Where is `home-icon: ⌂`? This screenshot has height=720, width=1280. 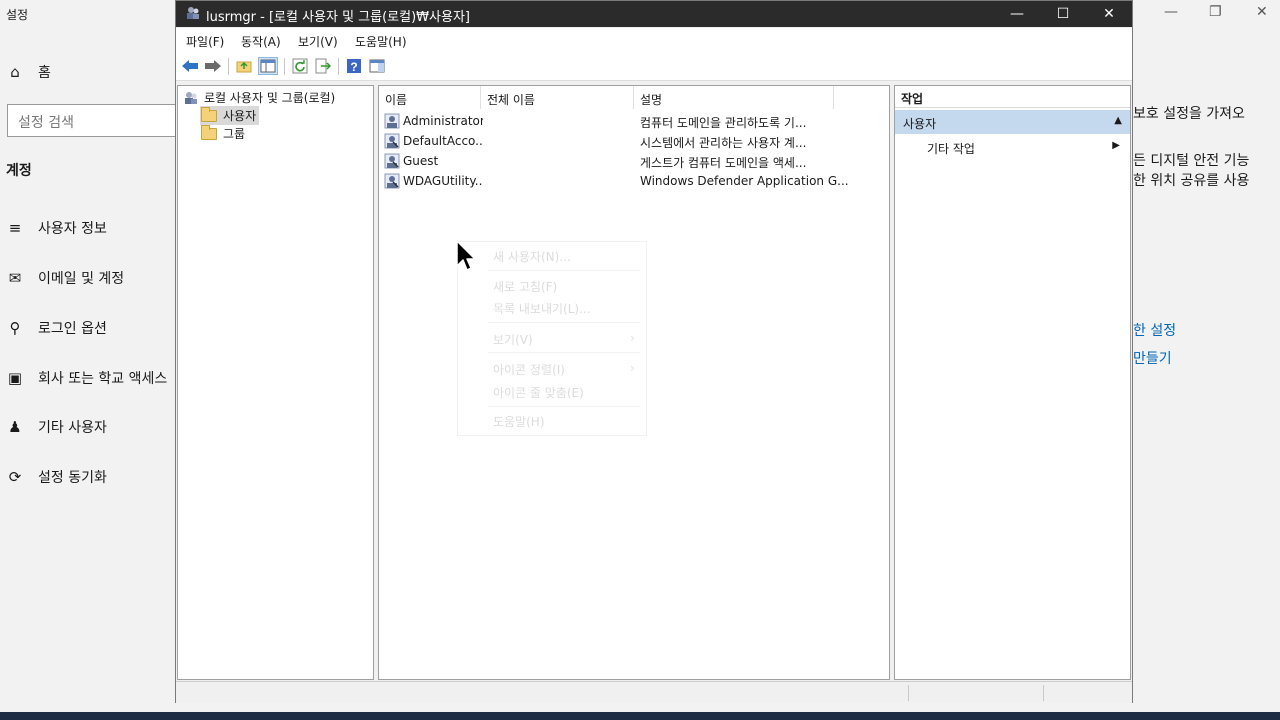 home-icon: ⌂ is located at coordinates (15, 72).